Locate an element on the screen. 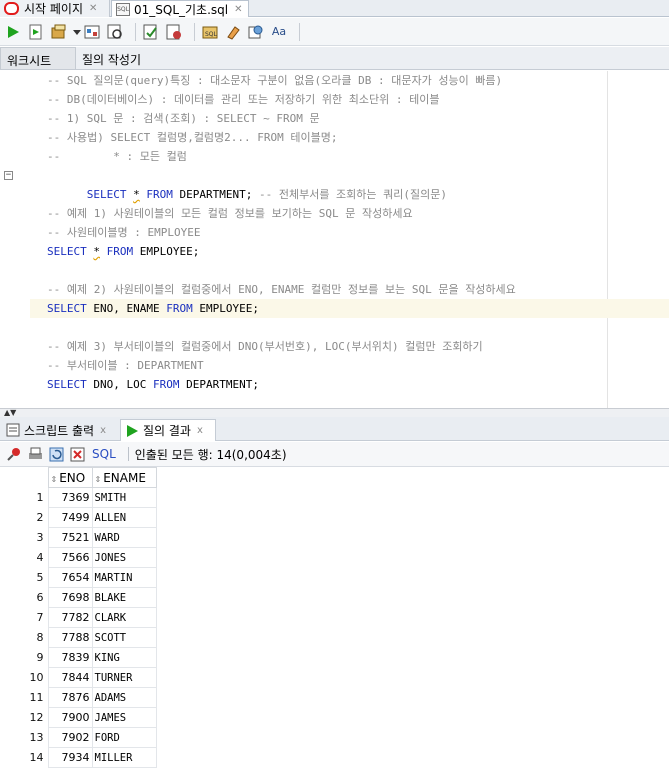 Image resolution: width=669 pixels, height=782 pixels. cell-eno: 7499 is located at coordinates (70, 517).